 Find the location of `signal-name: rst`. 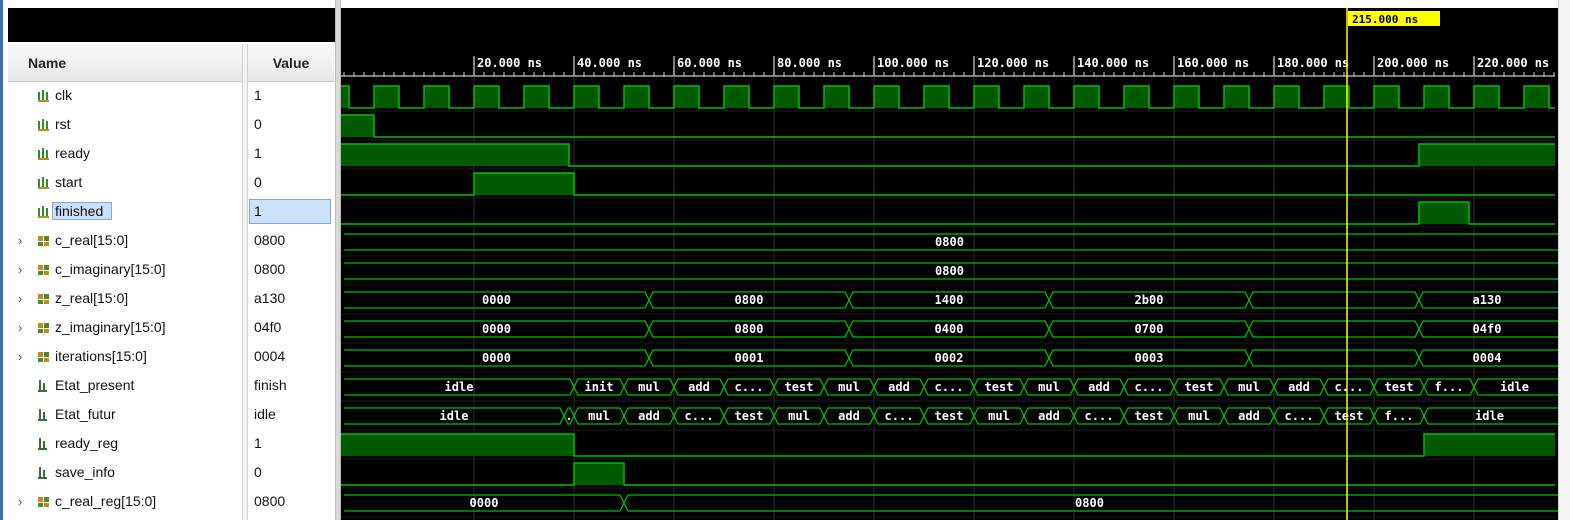

signal-name: rst is located at coordinates (63, 124).